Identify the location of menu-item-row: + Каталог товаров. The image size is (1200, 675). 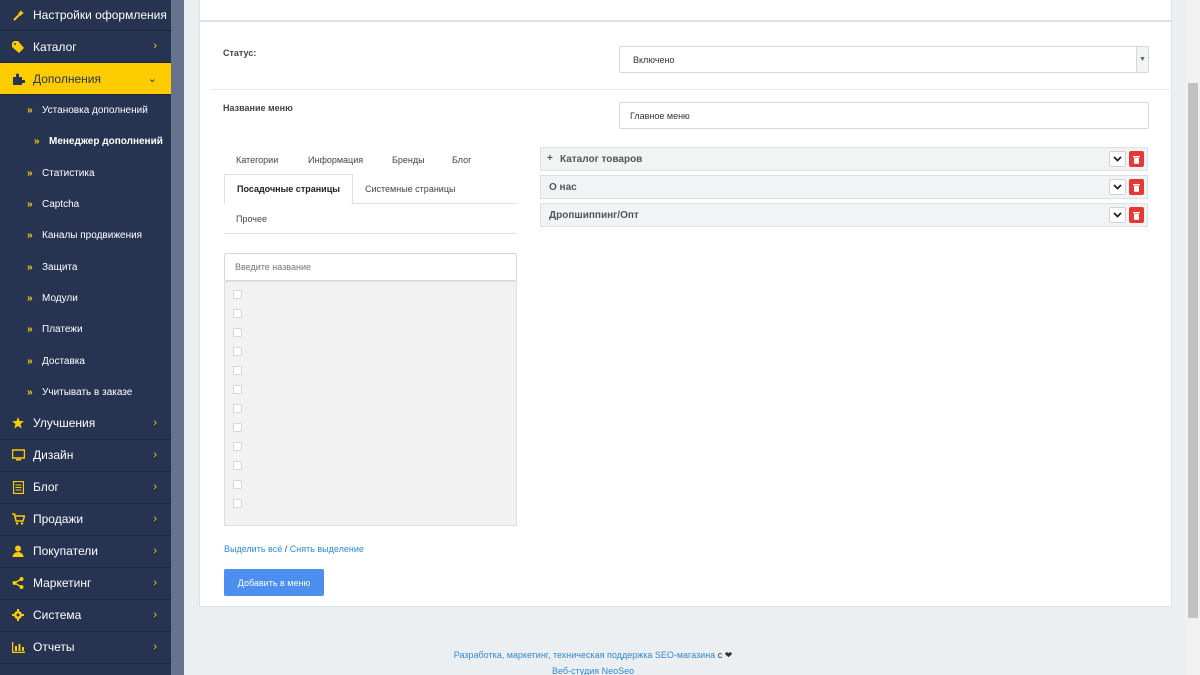
(844, 159).